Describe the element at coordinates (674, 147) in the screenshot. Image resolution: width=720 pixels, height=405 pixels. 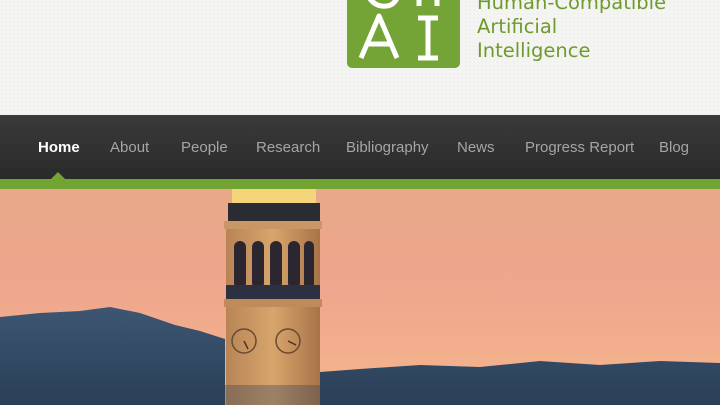
I see `nav-blog: Blog` at that location.